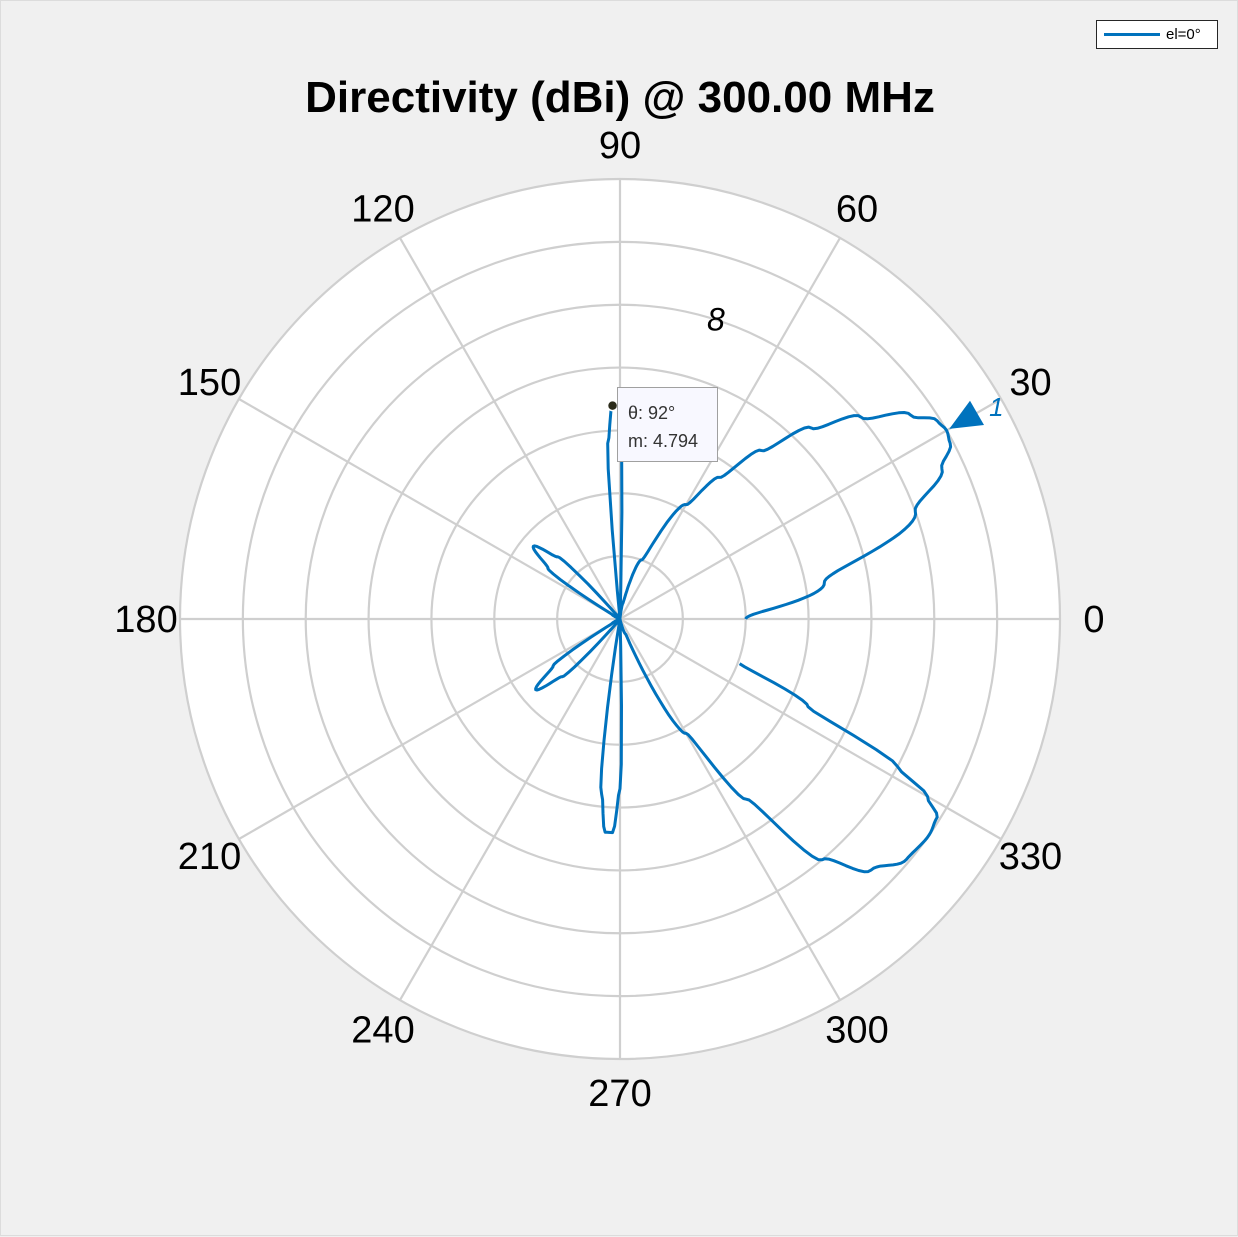 The width and height of the screenshot is (1238, 1237). What do you see at coordinates (1183, 34) in the screenshot?
I see `legend-entry-label: el=0°` at bounding box center [1183, 34].